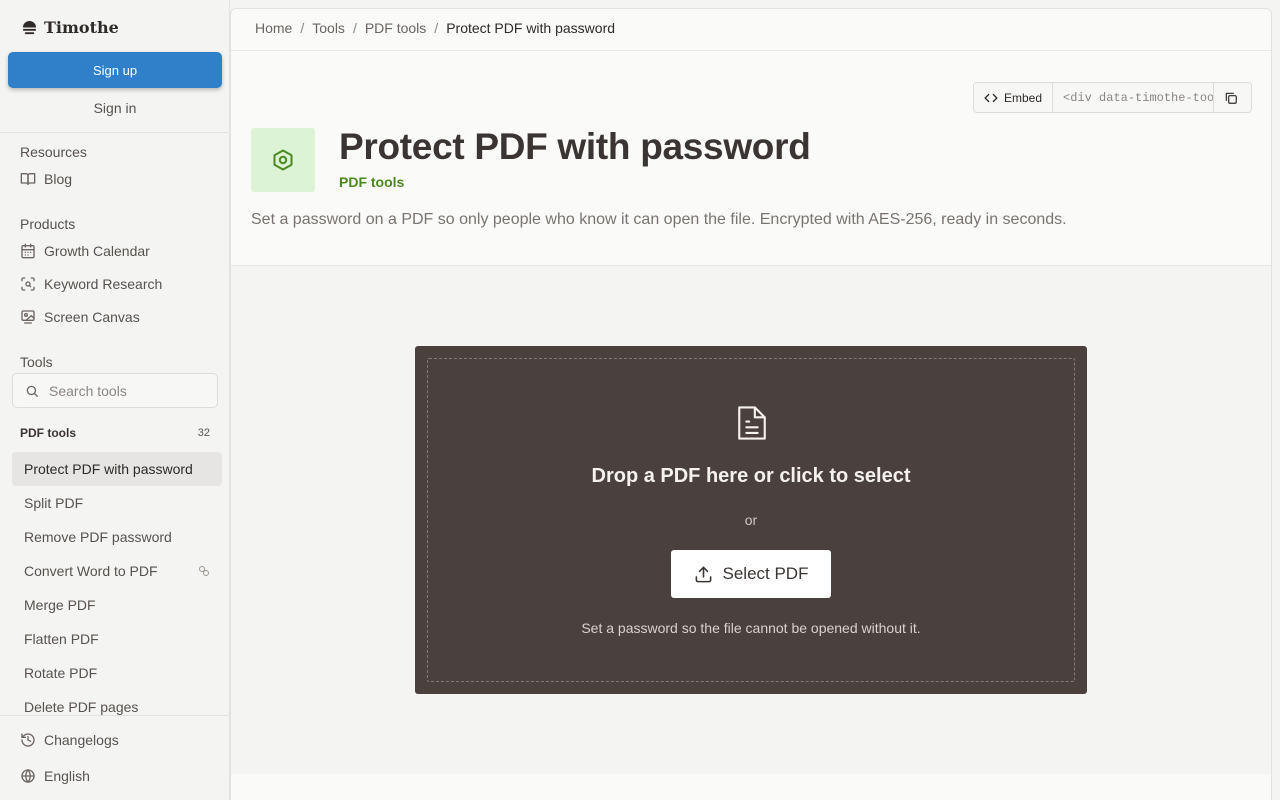 The width and height of the screenshot is (1280, 800). Describe the element at coordinates (36, 362) in the screenshot. I see `tools-title: Tools` at that location.